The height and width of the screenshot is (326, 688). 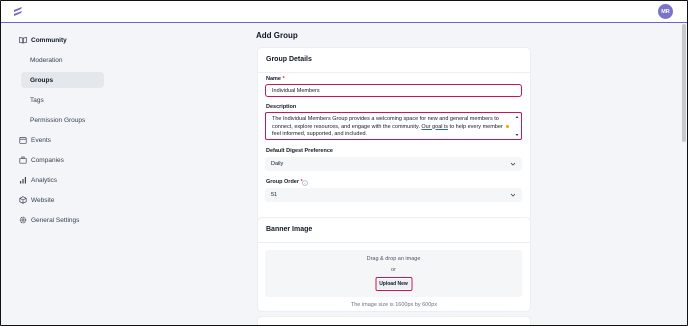 I want to click on sidebar-item-permission-groups: Permission Groups, so click(x=62, y=120).